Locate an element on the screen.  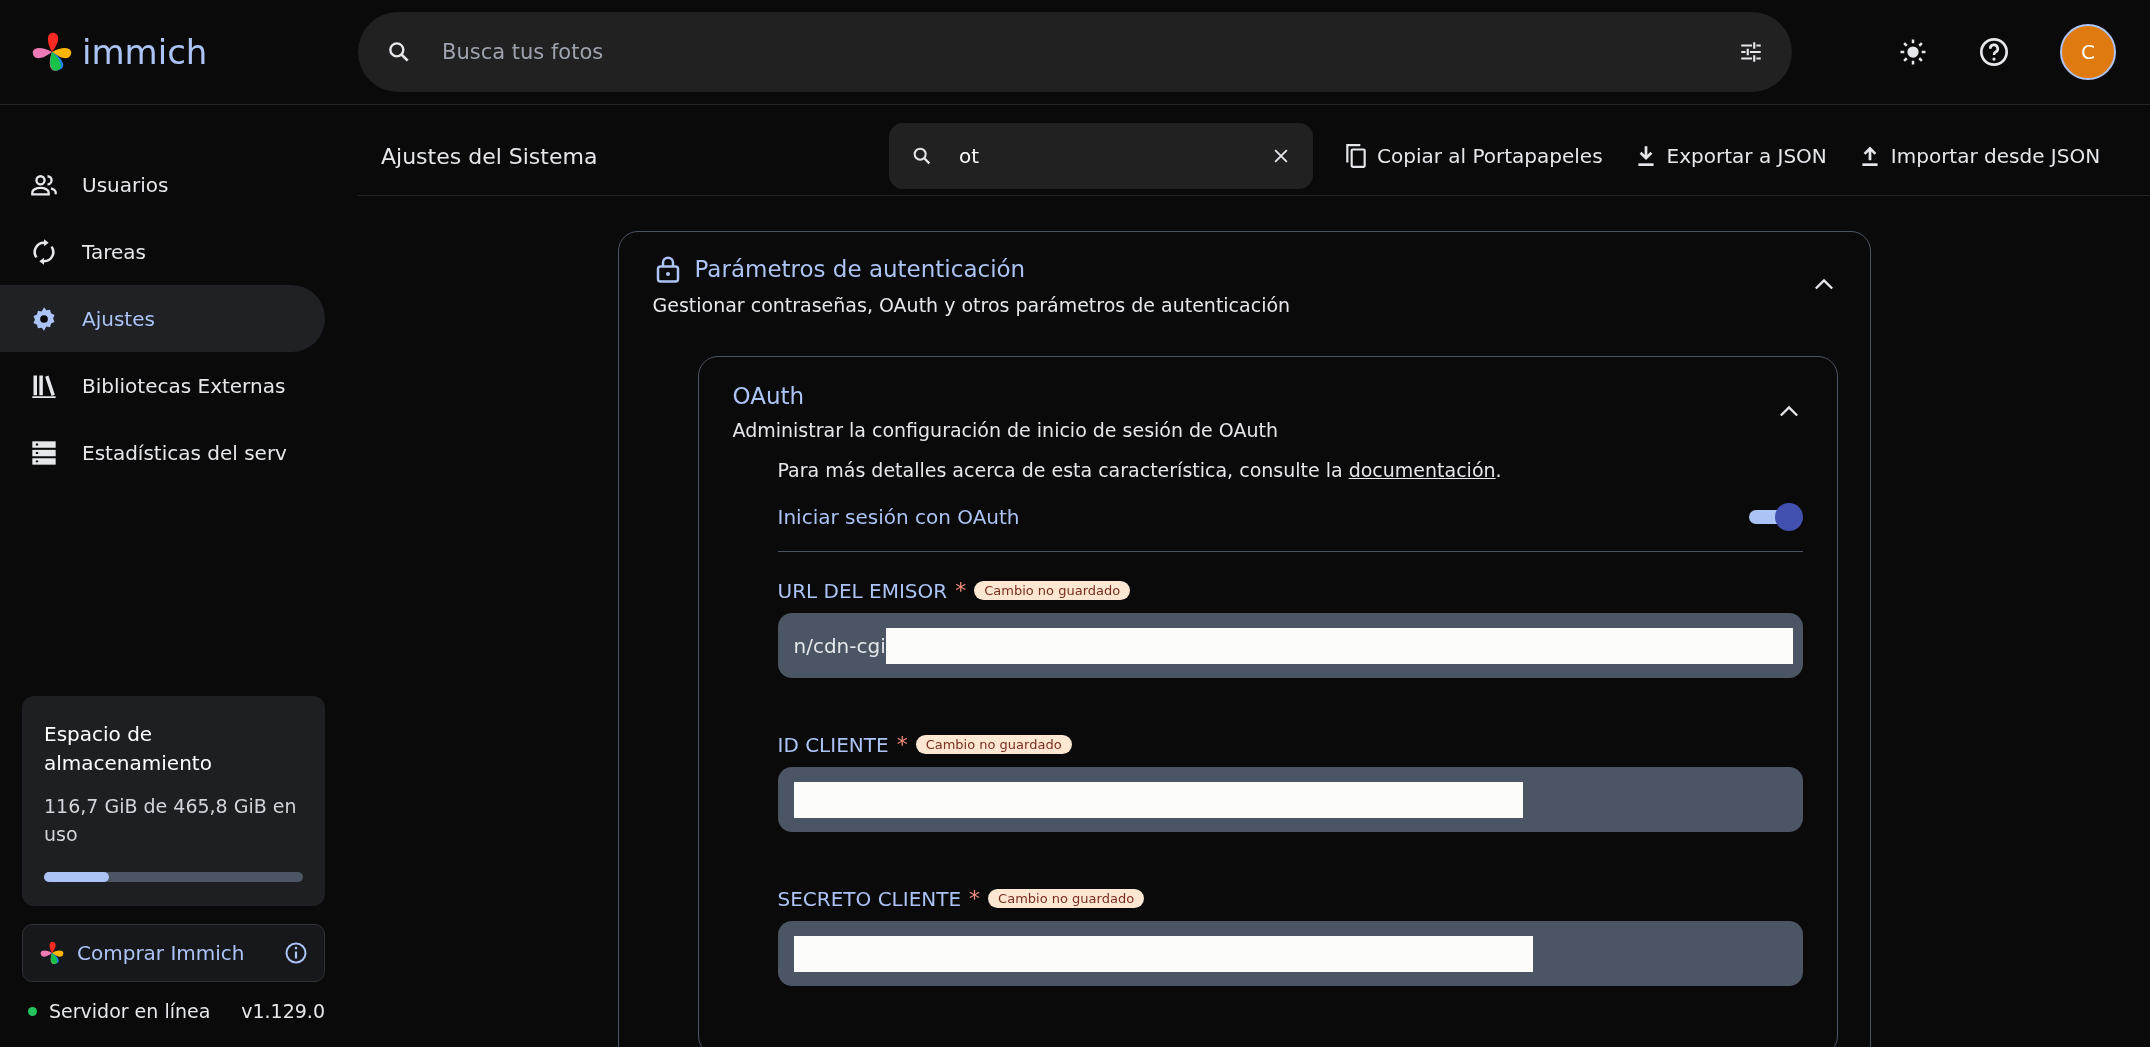
storage-usage: 116,7 GiB de 465,8 GiB en uso is located at coordinates (171, 820).